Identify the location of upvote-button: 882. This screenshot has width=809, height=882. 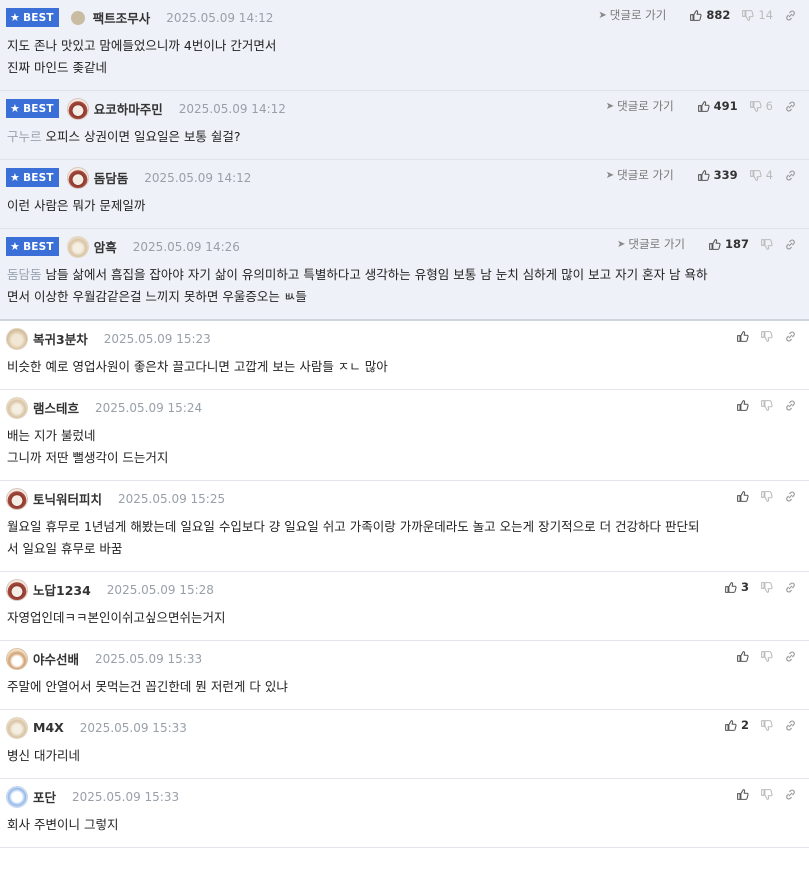
(709, 15).